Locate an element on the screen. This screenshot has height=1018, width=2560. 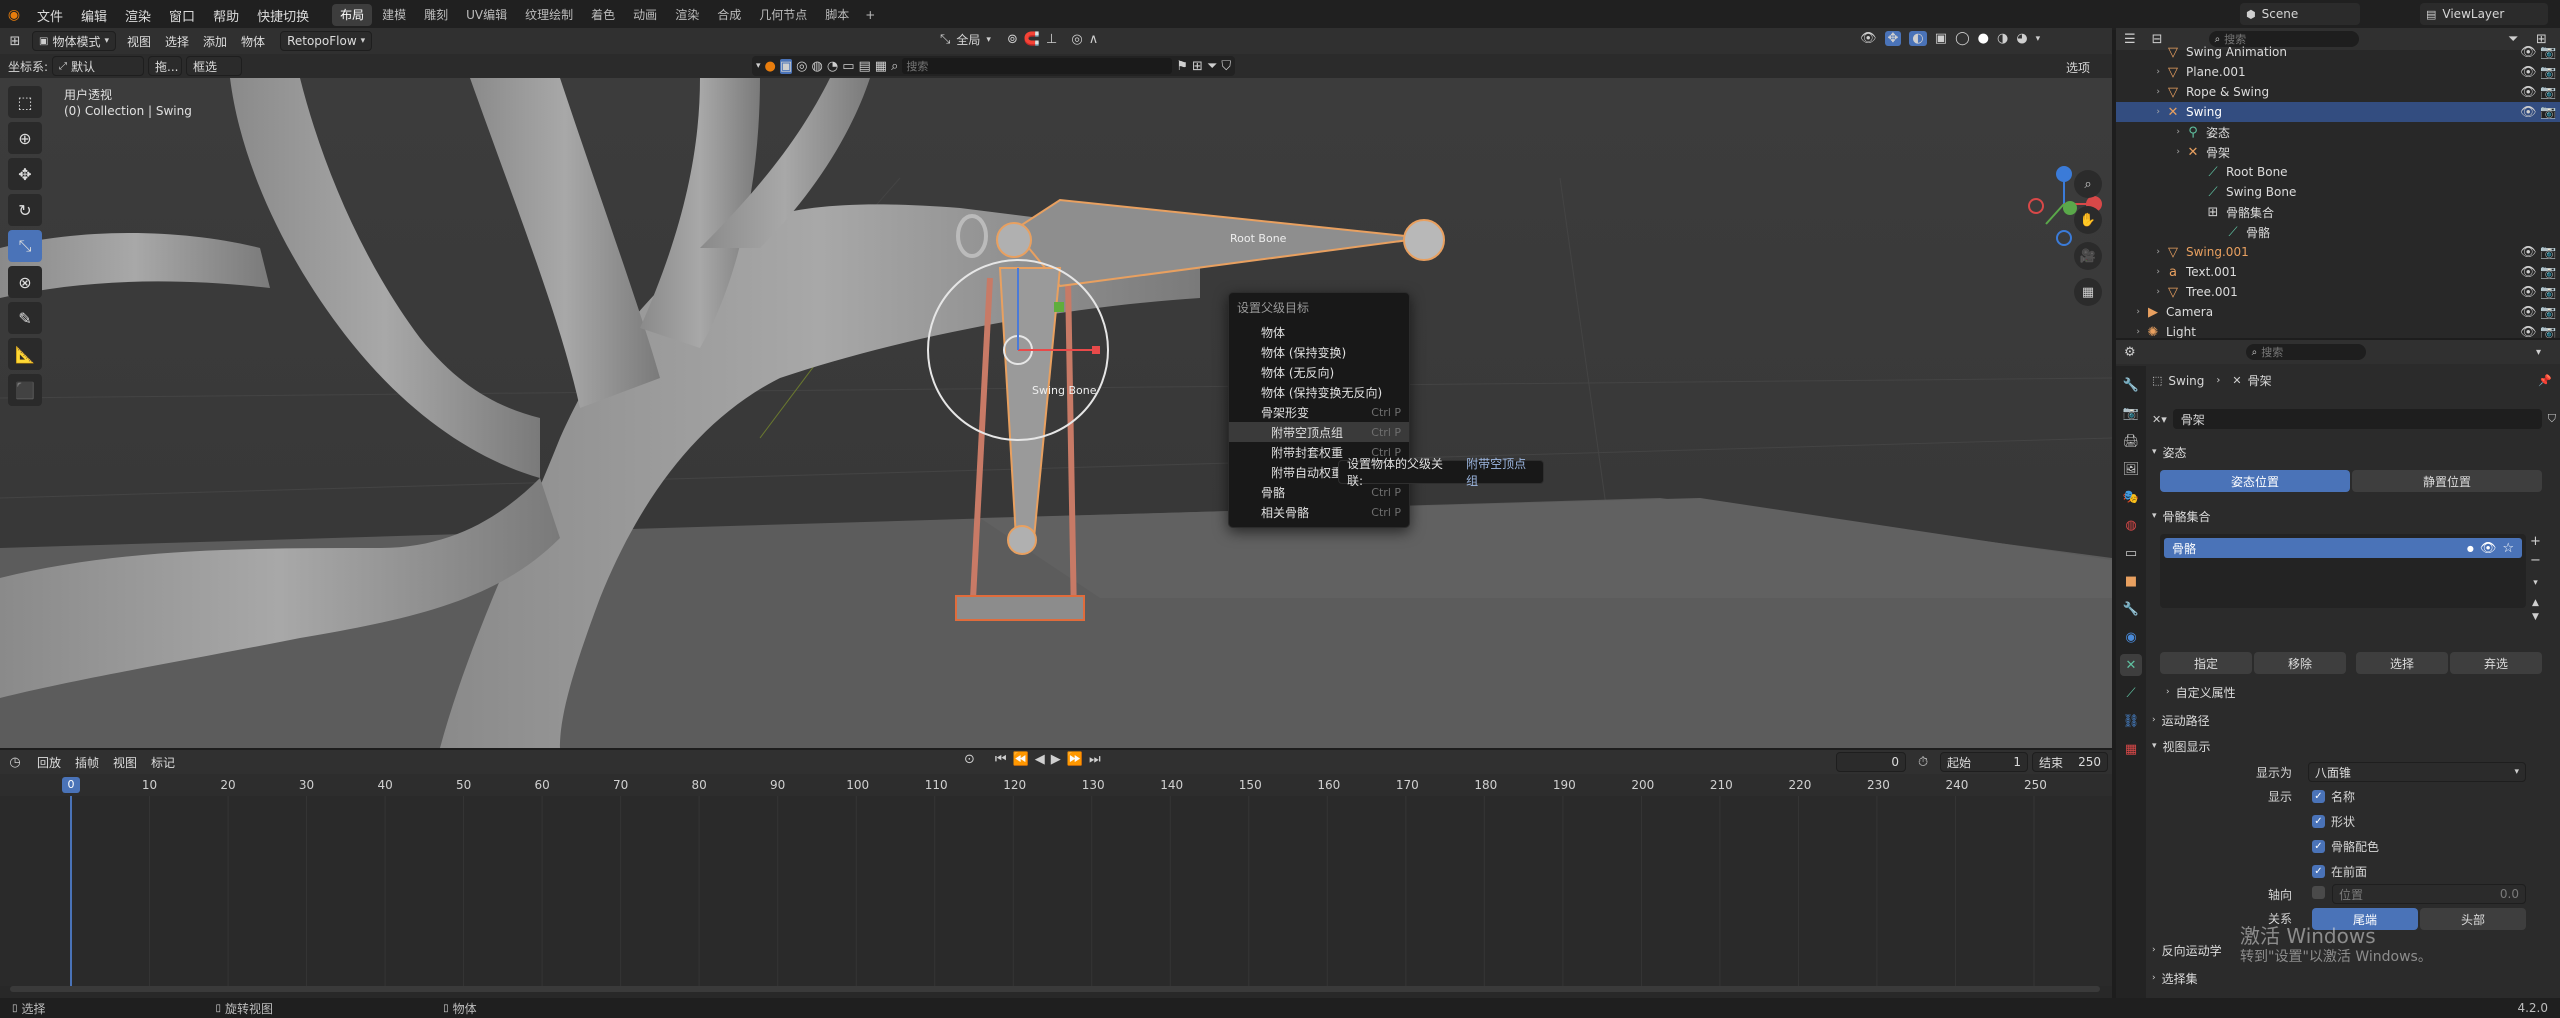
object-tab-icon: ■ is located at coordinates (2131, 581).